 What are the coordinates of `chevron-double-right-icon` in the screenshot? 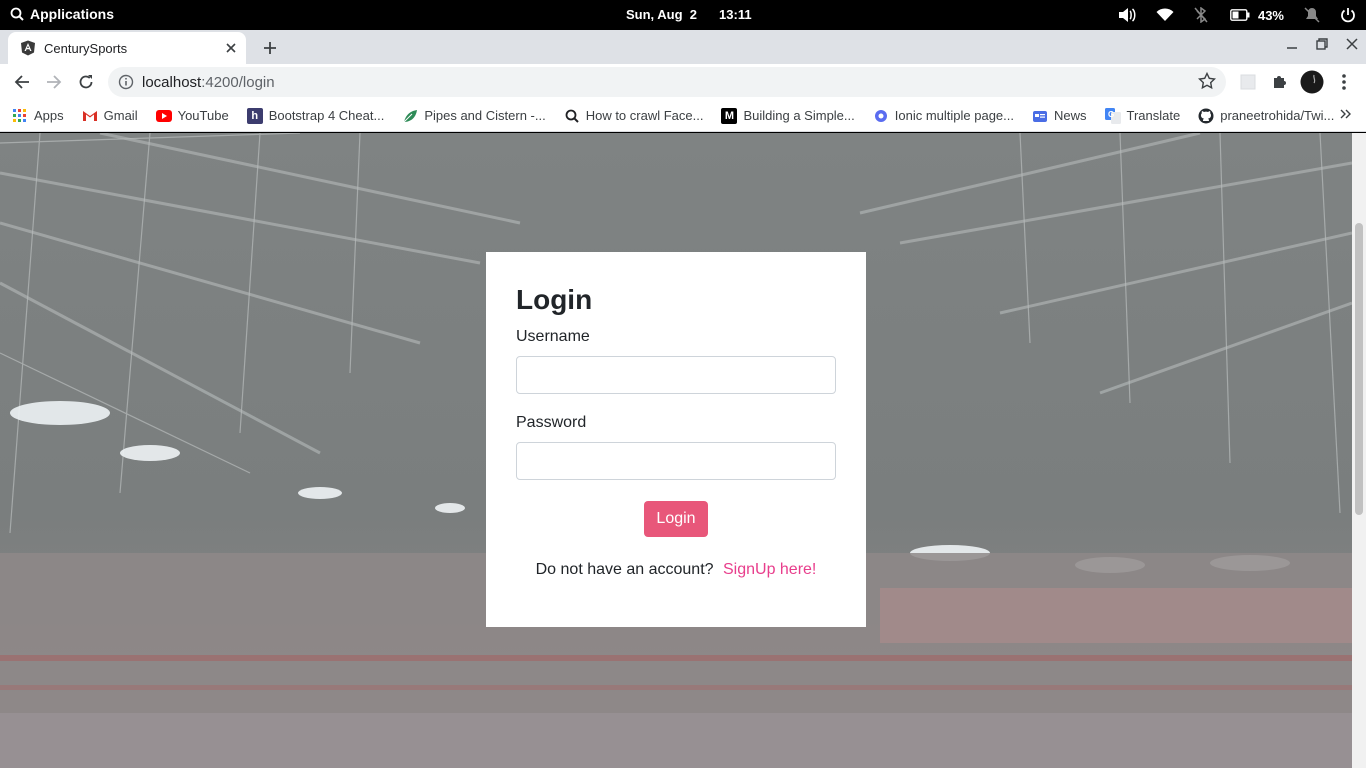 It's located at (1346, 114).